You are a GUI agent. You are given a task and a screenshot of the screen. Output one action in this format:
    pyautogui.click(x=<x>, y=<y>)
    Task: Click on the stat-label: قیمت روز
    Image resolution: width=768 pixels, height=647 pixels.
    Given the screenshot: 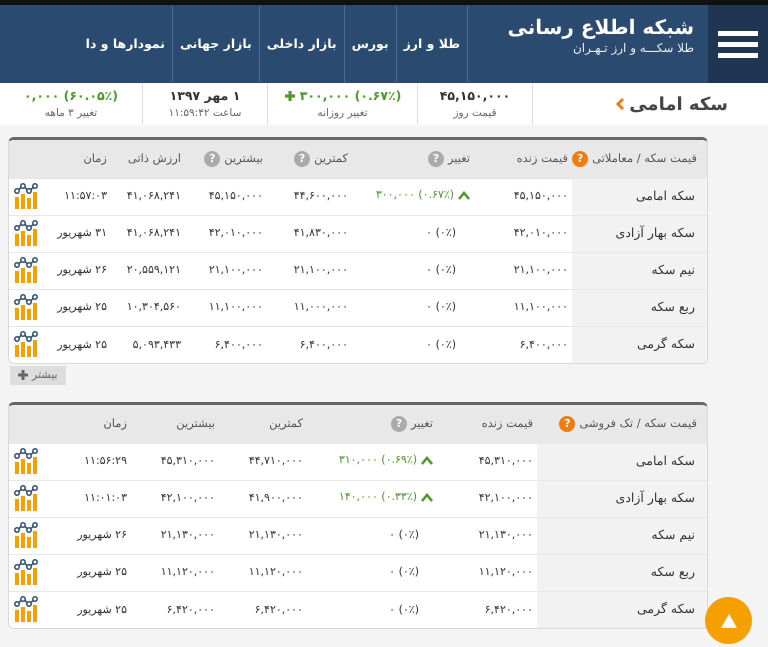 What is the action you would take?
    pyautogui.click(x=475, y=113)
    